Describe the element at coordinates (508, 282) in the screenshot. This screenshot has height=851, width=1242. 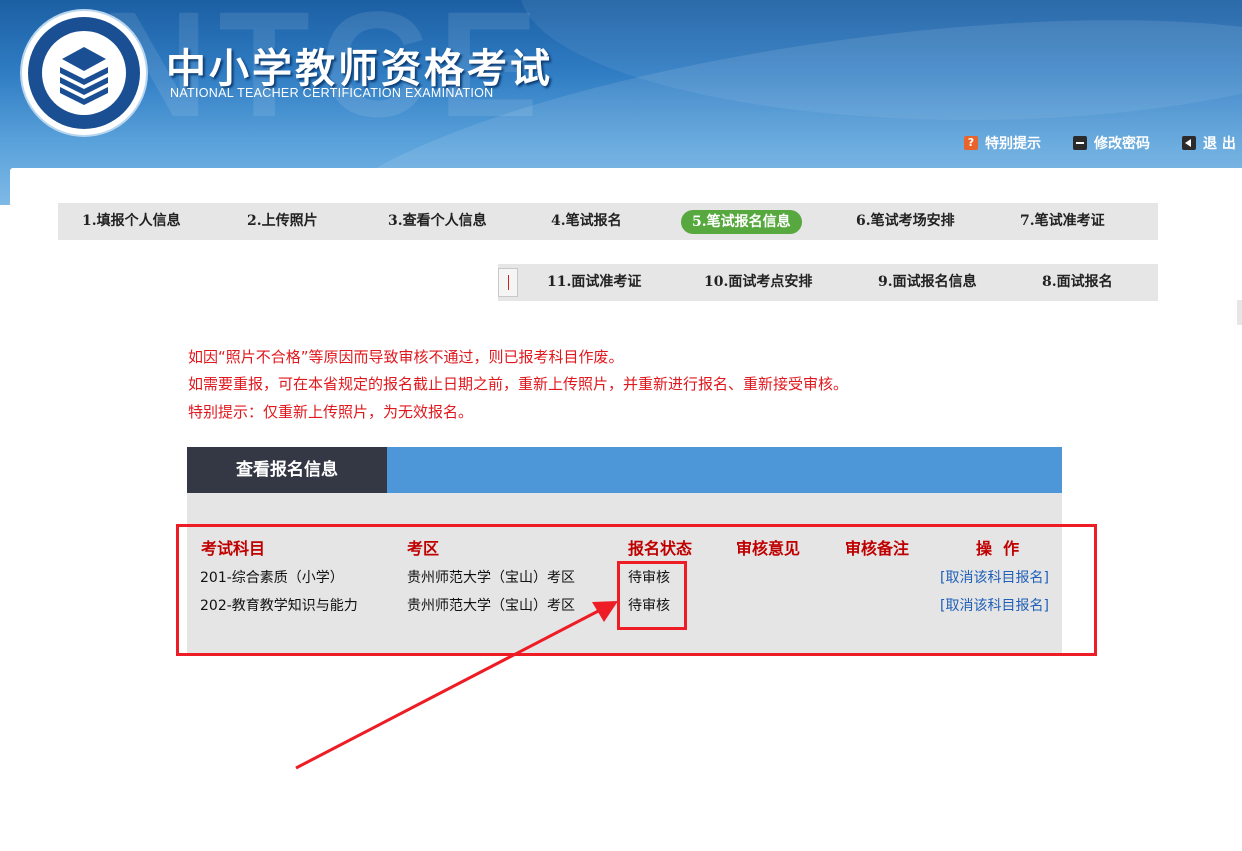
I see `nav-scroll-handle` at that location.